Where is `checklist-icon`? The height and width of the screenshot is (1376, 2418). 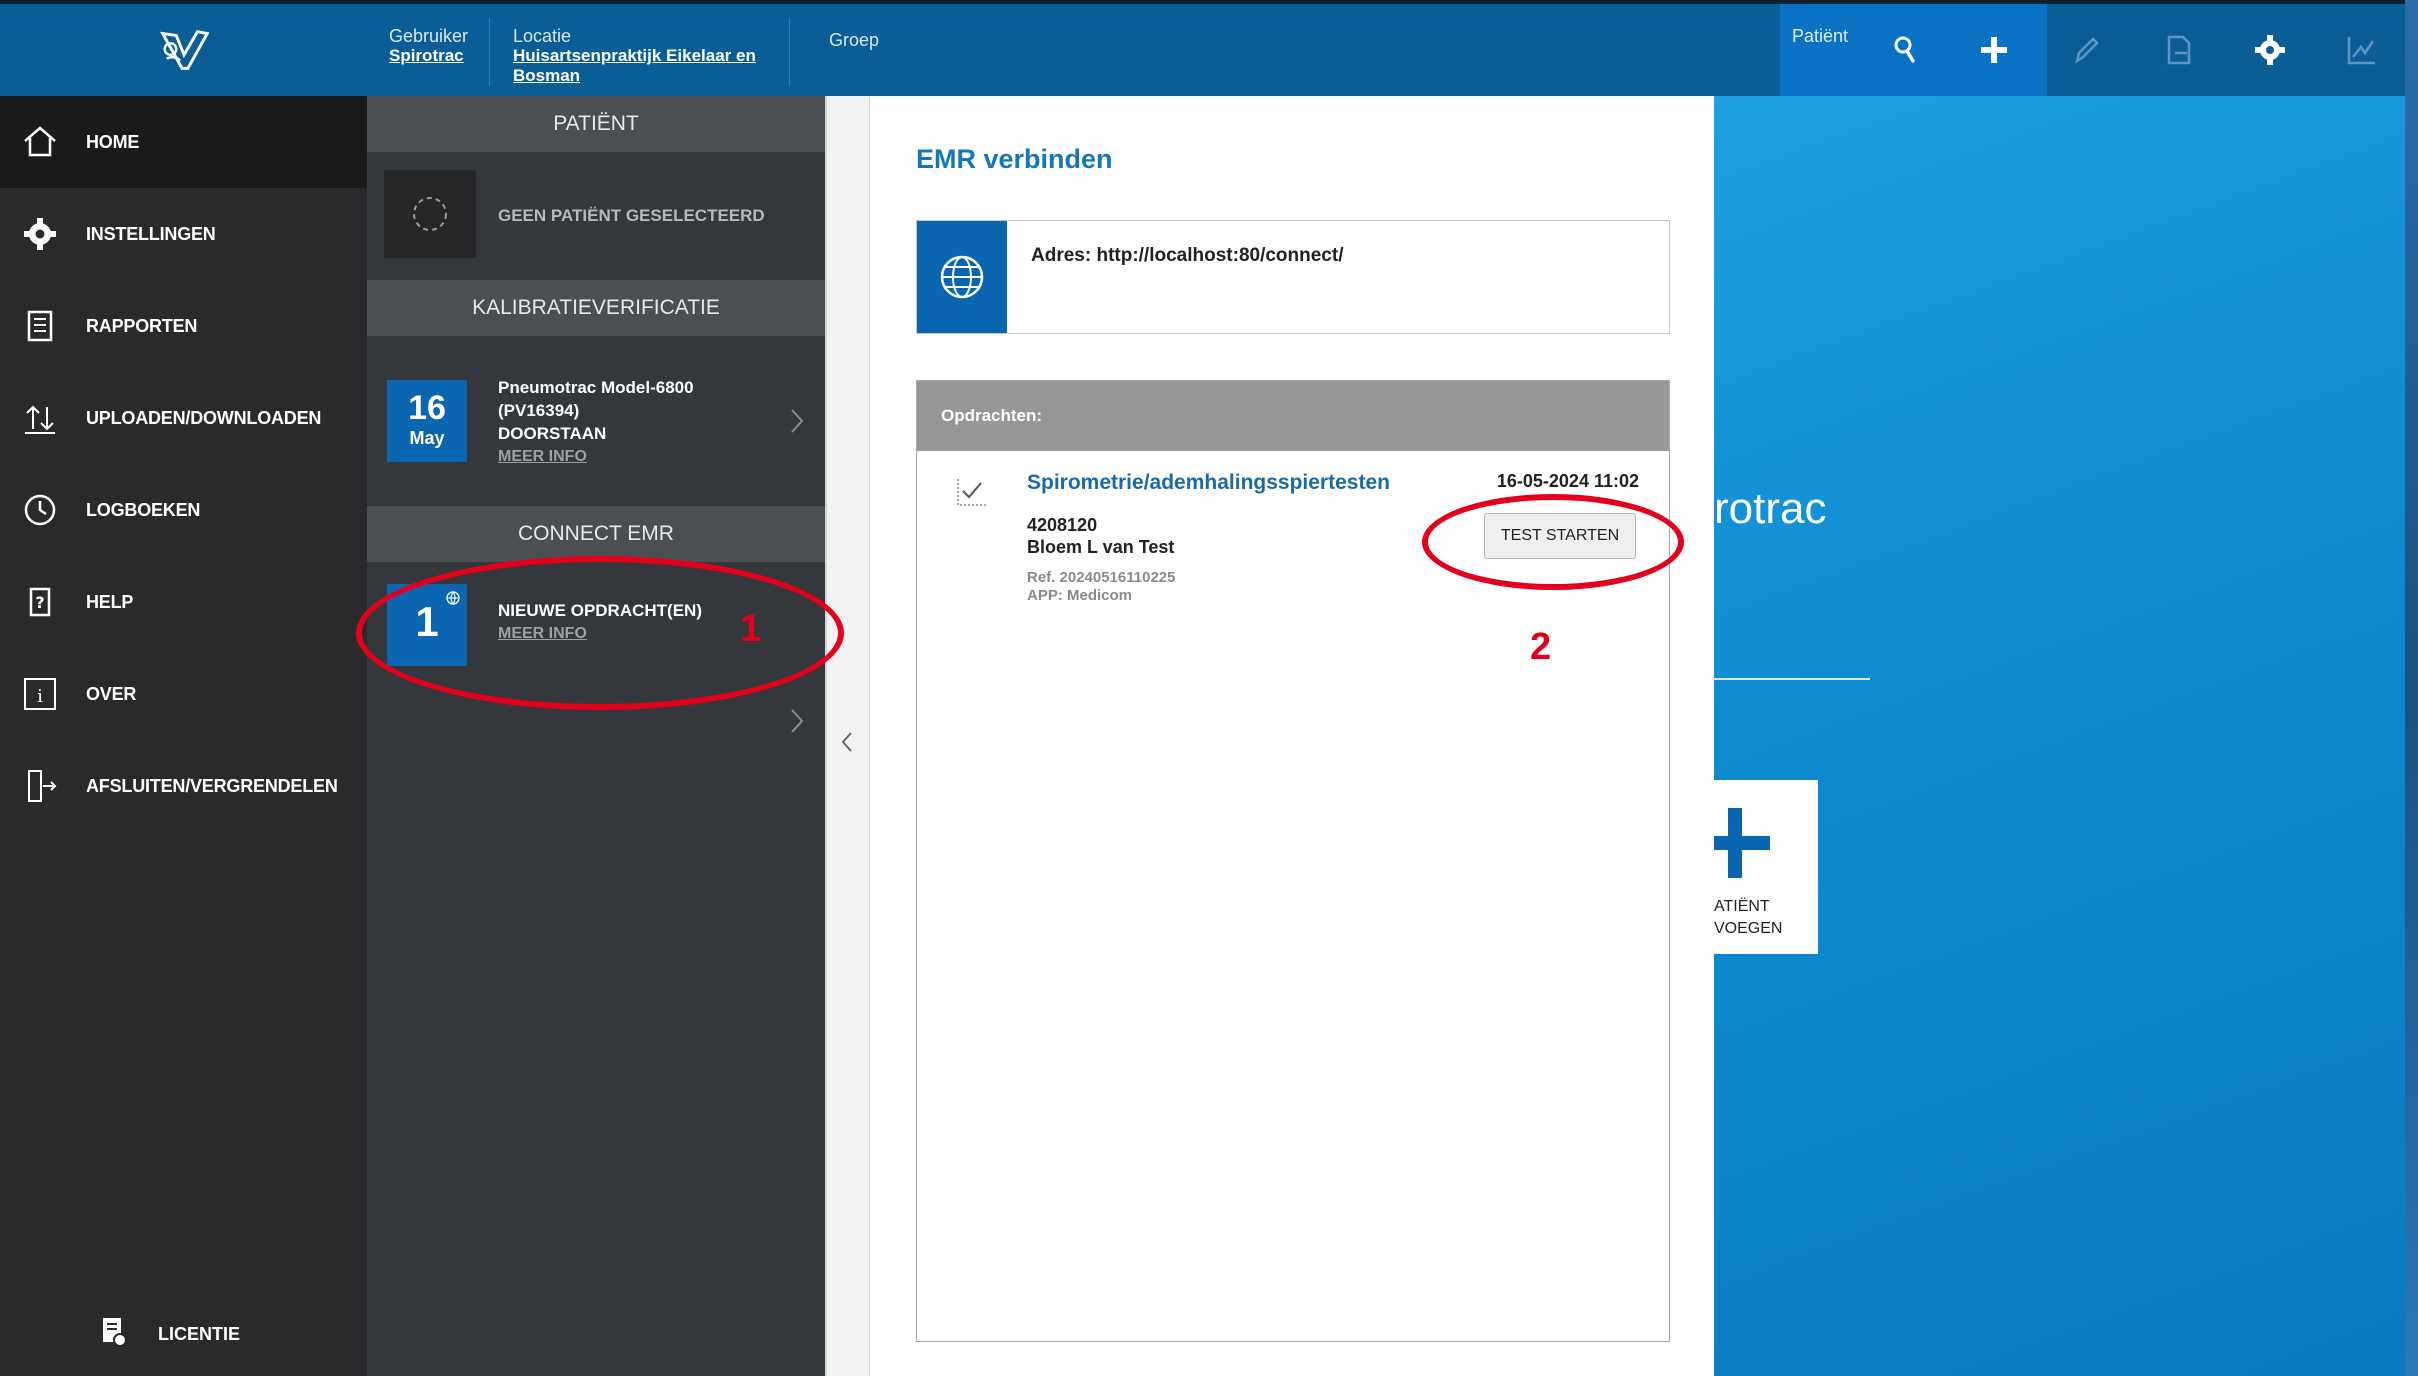 checklist-icon is located at coordinates (972, 492).